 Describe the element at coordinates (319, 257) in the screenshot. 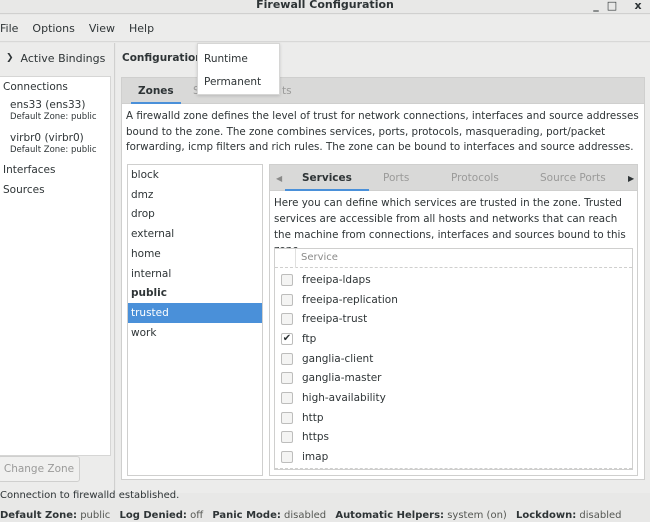

I see `service-column-header: Service` at that location.